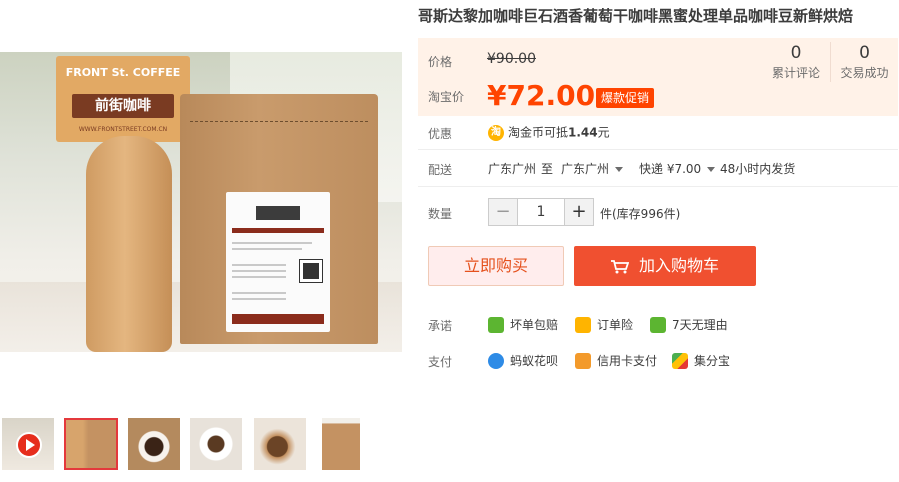 This screenshot has width=899, height=482. What do you see at coordinates (795, 73) in the screenshot?
I see `reviews-label: 累计评论` at bounding box center [795, 73].